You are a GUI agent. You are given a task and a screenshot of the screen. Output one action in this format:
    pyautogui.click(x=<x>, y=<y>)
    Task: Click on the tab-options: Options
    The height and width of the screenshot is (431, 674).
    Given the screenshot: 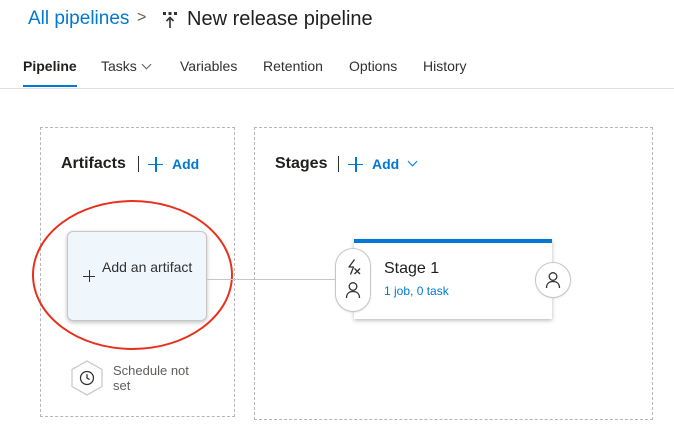 What is the action you would take?
    pyautogui.click(x=373, y=72)
    